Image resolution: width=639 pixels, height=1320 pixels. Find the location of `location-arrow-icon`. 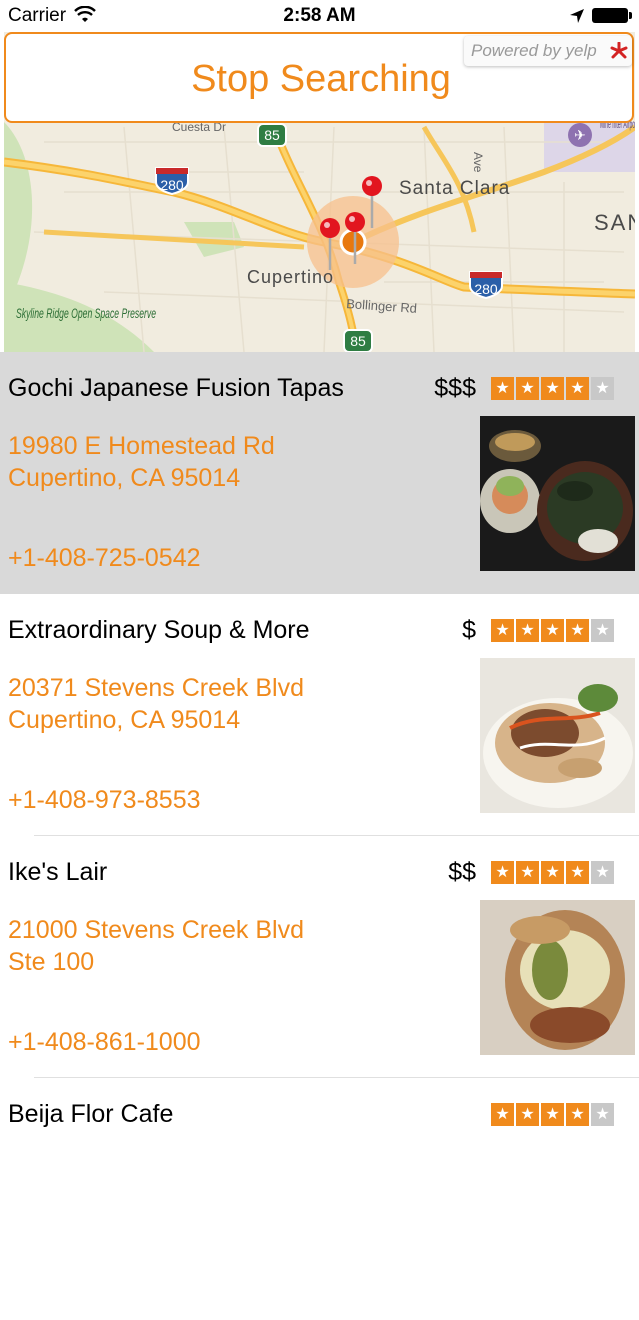

location-arrow-icon is located at coordinates (577, 16).